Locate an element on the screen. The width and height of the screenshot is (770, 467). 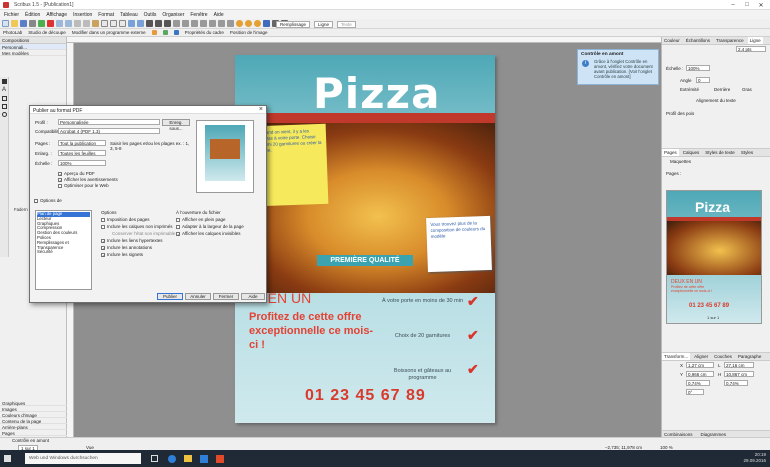
copy-icon is located at coordinates (86, 23).